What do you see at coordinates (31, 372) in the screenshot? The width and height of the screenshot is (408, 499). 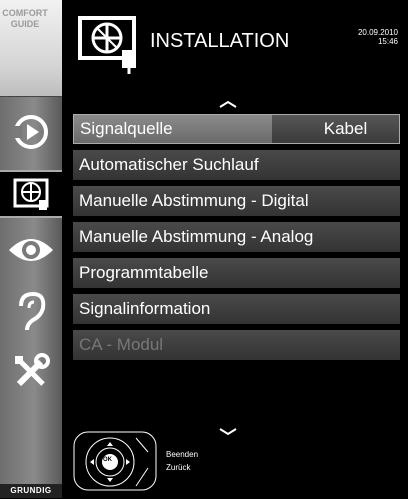 I see `tools-icon` at bounding box center [31, 372].